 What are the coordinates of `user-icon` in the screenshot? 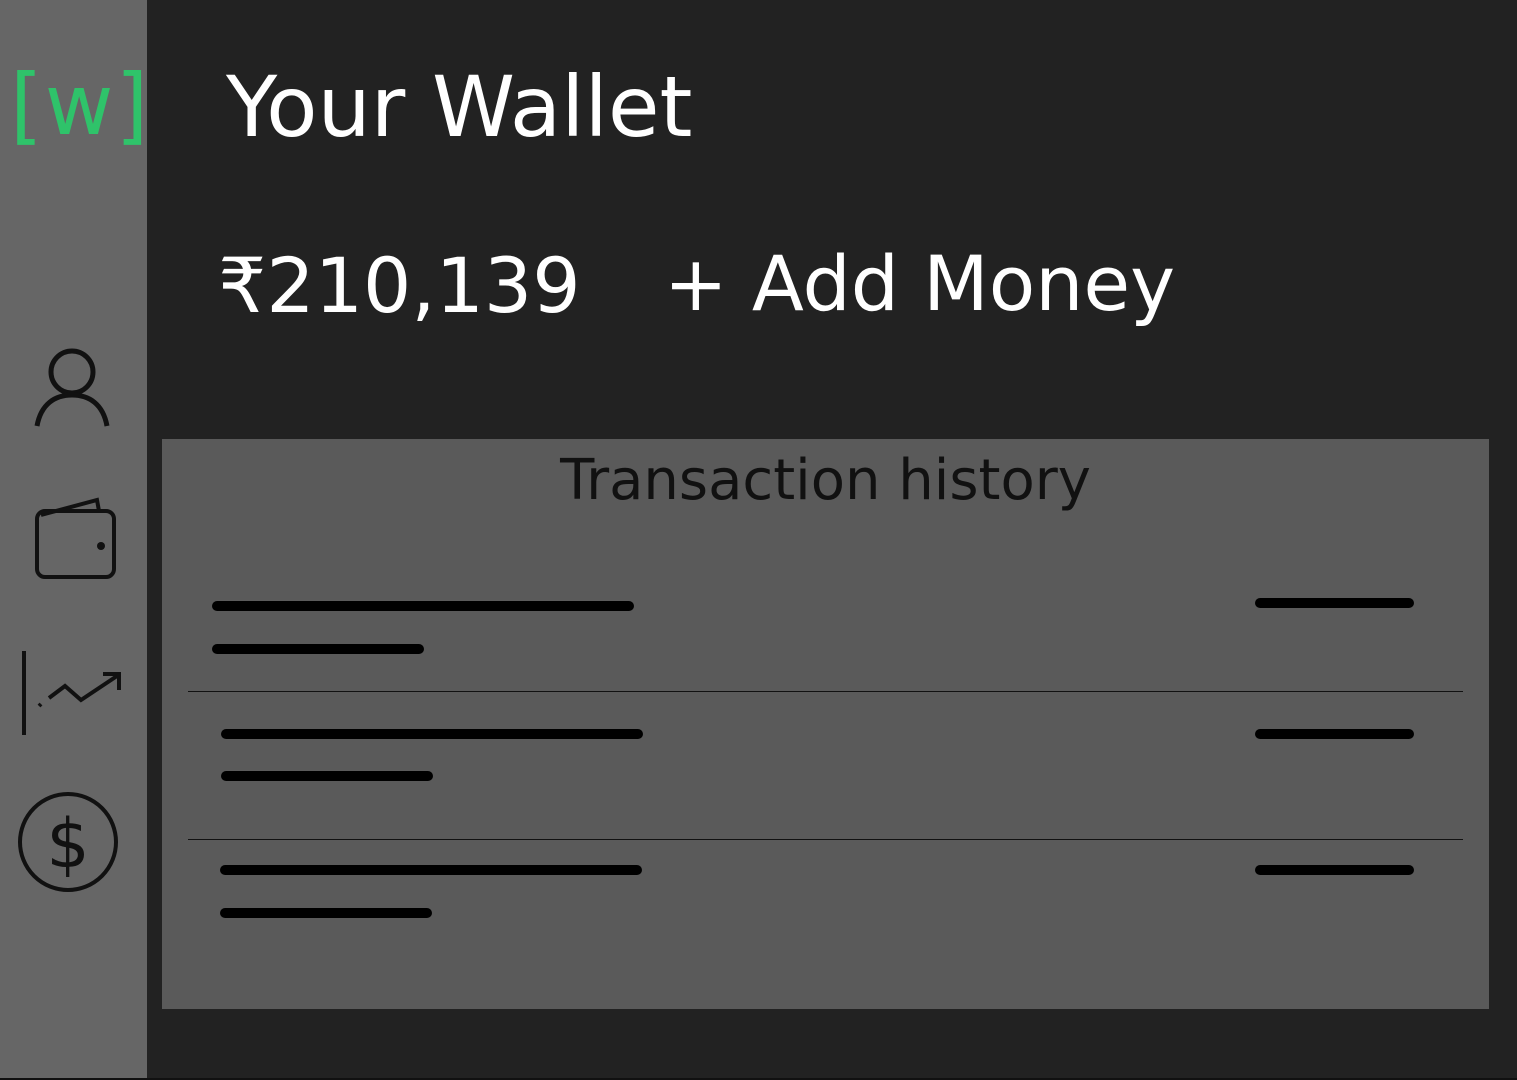 It's located at (72, 387).